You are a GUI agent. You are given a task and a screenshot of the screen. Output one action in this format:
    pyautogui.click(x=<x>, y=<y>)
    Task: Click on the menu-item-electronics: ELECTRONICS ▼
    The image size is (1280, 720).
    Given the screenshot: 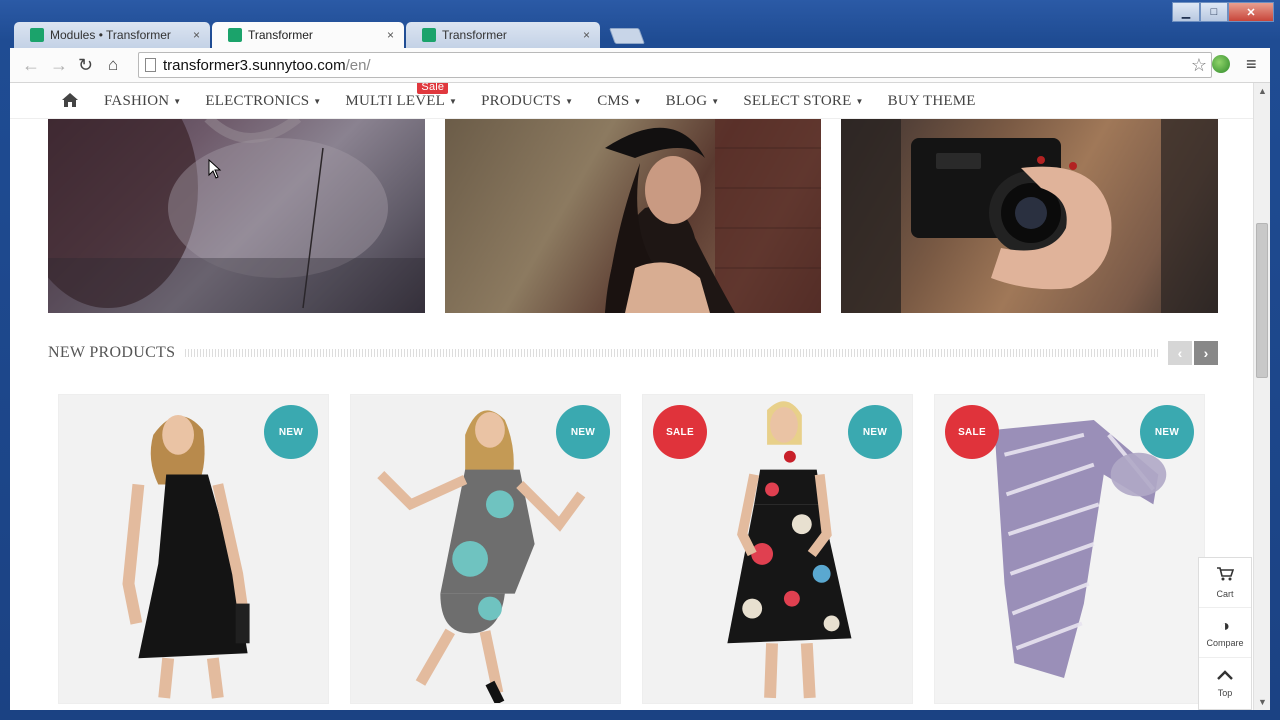 What is the action you would take?
    pyautogui.click(x=263, y=101)
    